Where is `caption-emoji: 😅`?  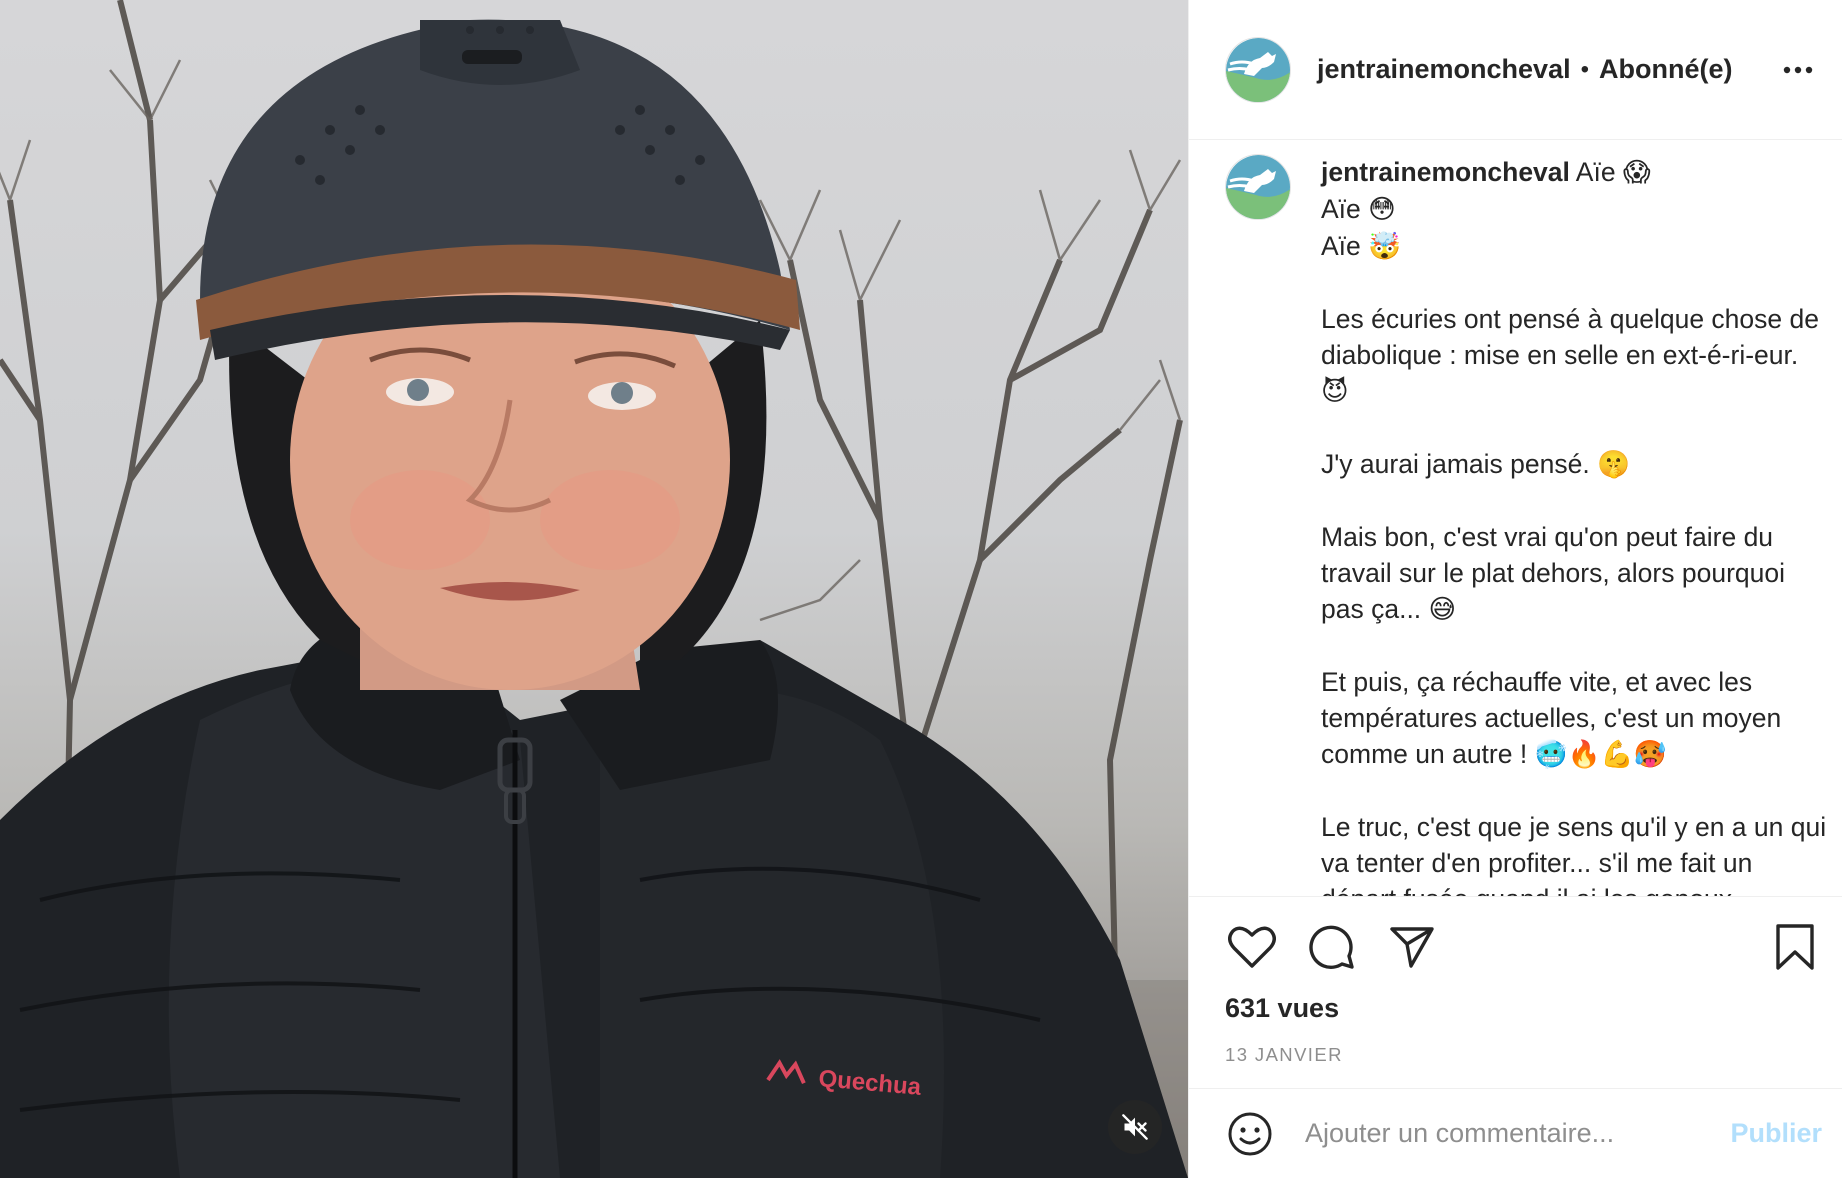 caption-emoji: 😅 is located at coordinates (1442, 609).